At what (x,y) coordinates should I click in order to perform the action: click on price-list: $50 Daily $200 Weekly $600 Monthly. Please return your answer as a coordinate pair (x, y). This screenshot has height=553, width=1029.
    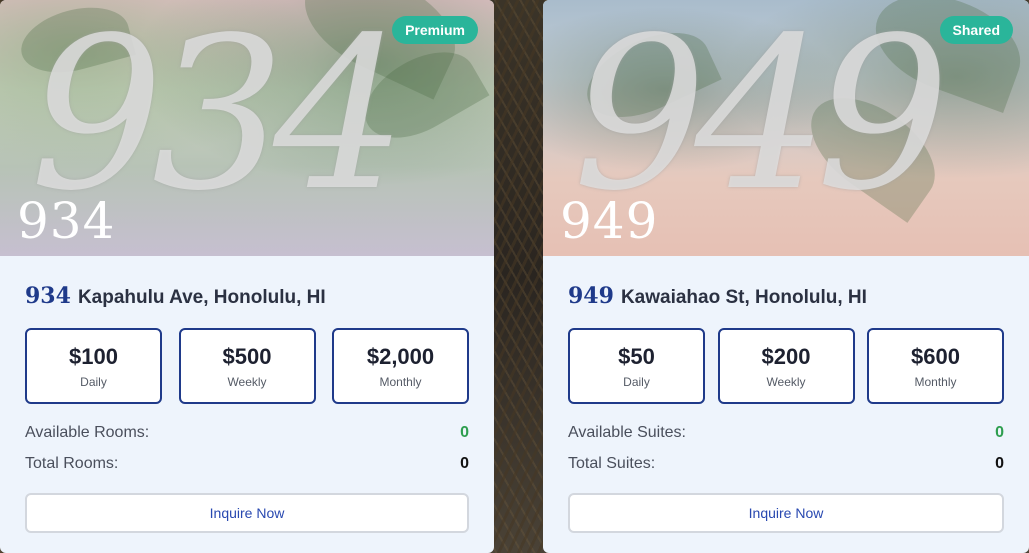
    Looking at the image, I should click on (786, 366).